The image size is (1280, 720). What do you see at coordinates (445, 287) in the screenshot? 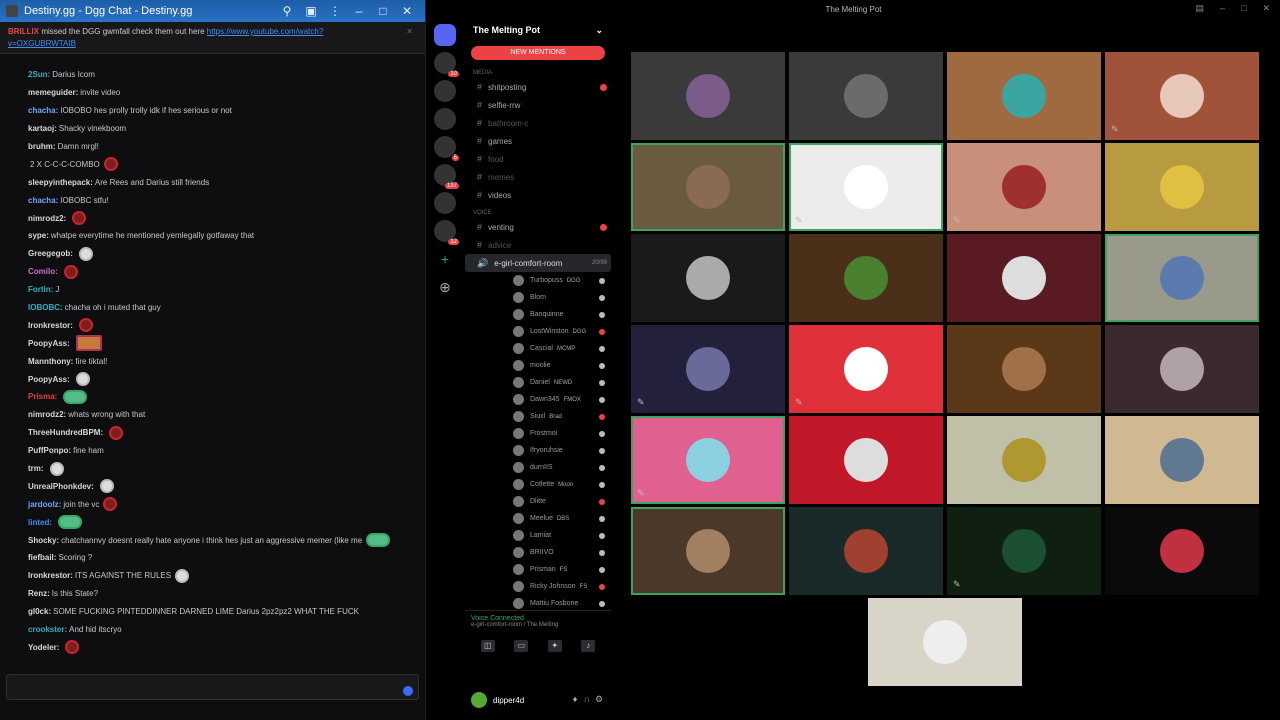
I see `explore-icon: ⊕` at bounding box center [445, 287].